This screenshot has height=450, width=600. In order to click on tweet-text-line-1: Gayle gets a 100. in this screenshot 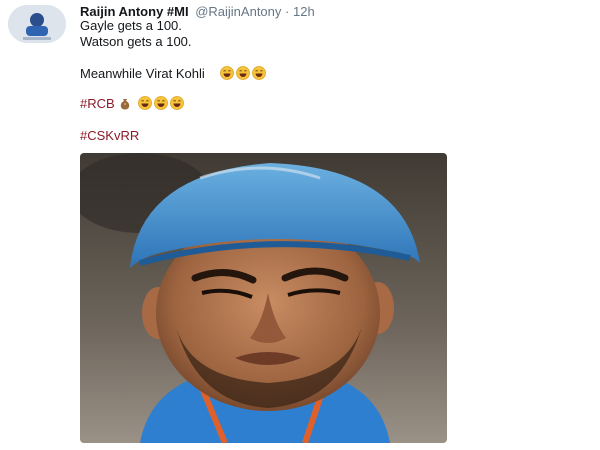, I will do `click(131, 25)`.